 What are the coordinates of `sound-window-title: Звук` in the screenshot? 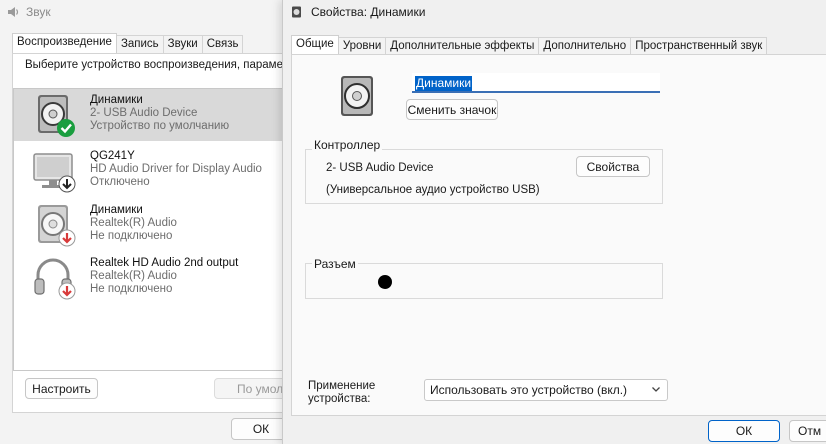 It's located at (38, 12).